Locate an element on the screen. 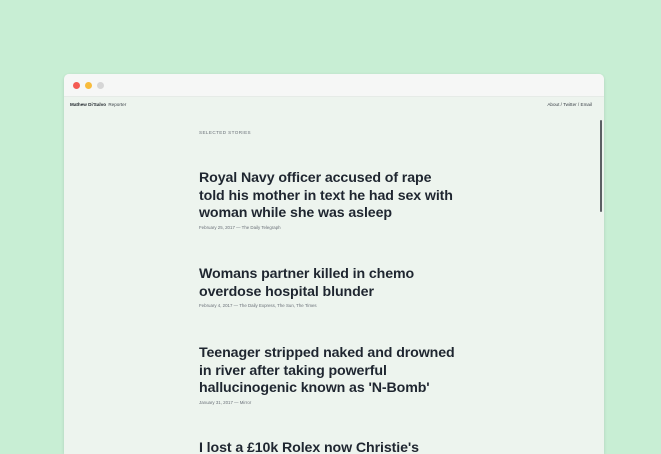  nav-link-about: About is located at coordinates (553, 104).